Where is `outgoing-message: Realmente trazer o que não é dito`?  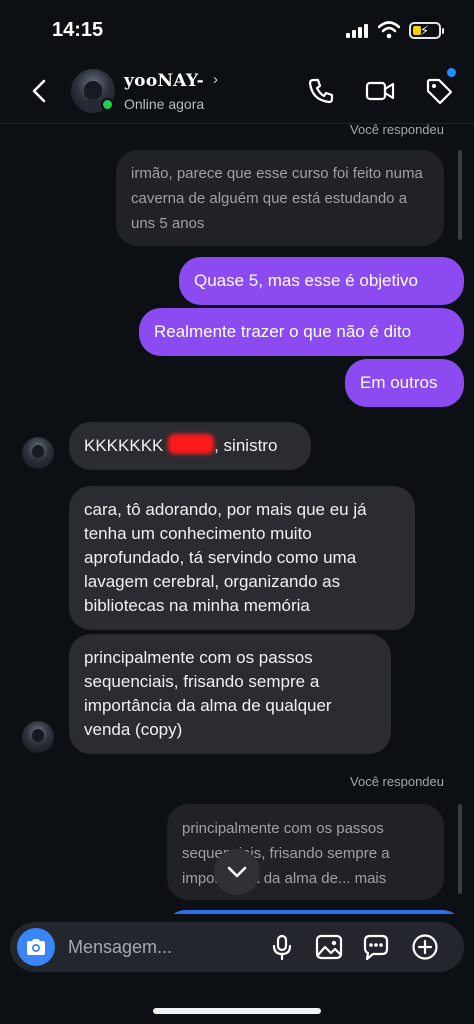 outgoing-message: Realmente trazer o que não é dito is located at coordinates (301, 332).